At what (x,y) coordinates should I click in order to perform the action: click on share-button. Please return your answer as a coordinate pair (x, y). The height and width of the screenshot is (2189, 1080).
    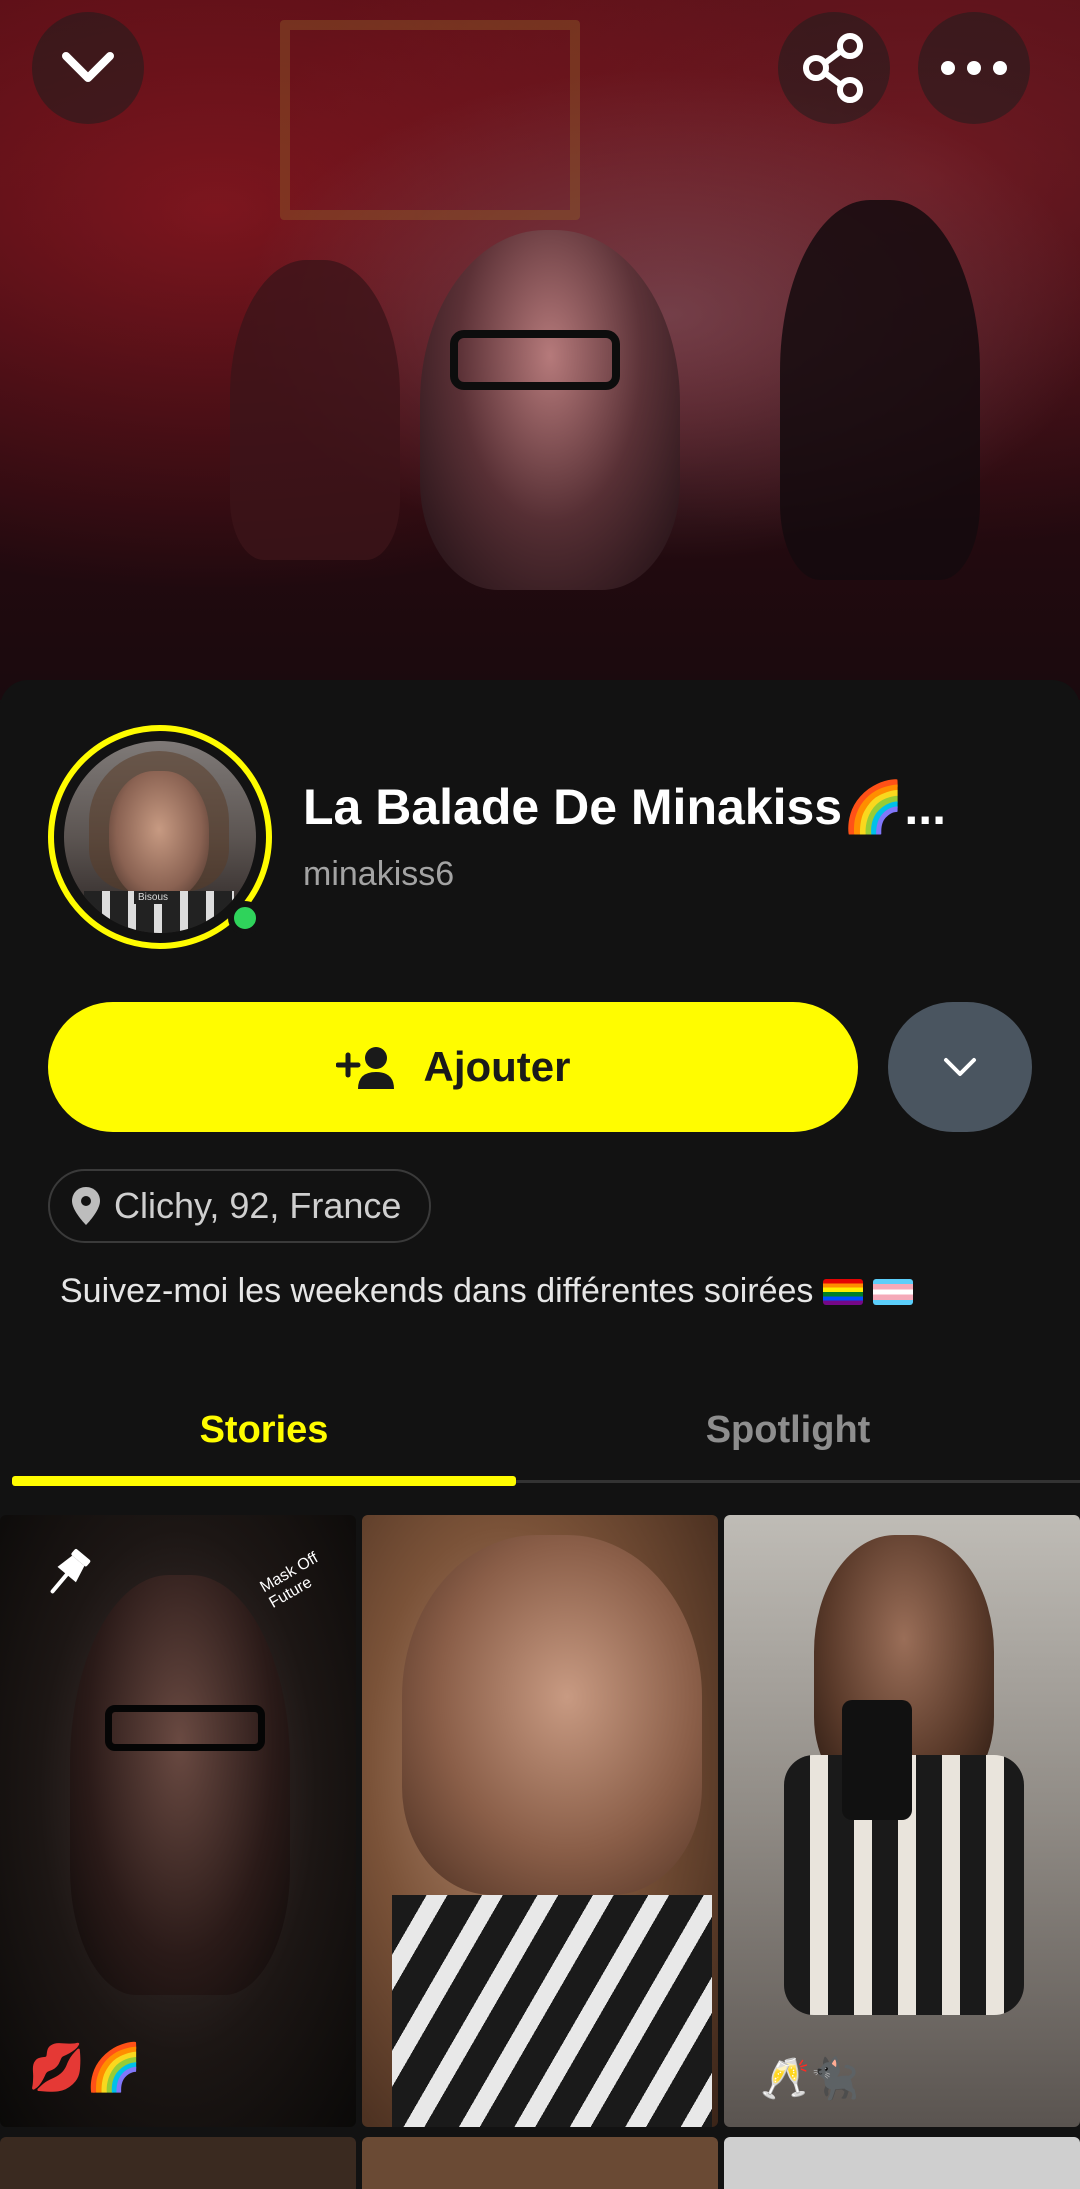
    Looking at the image, I should click on (834, 68).